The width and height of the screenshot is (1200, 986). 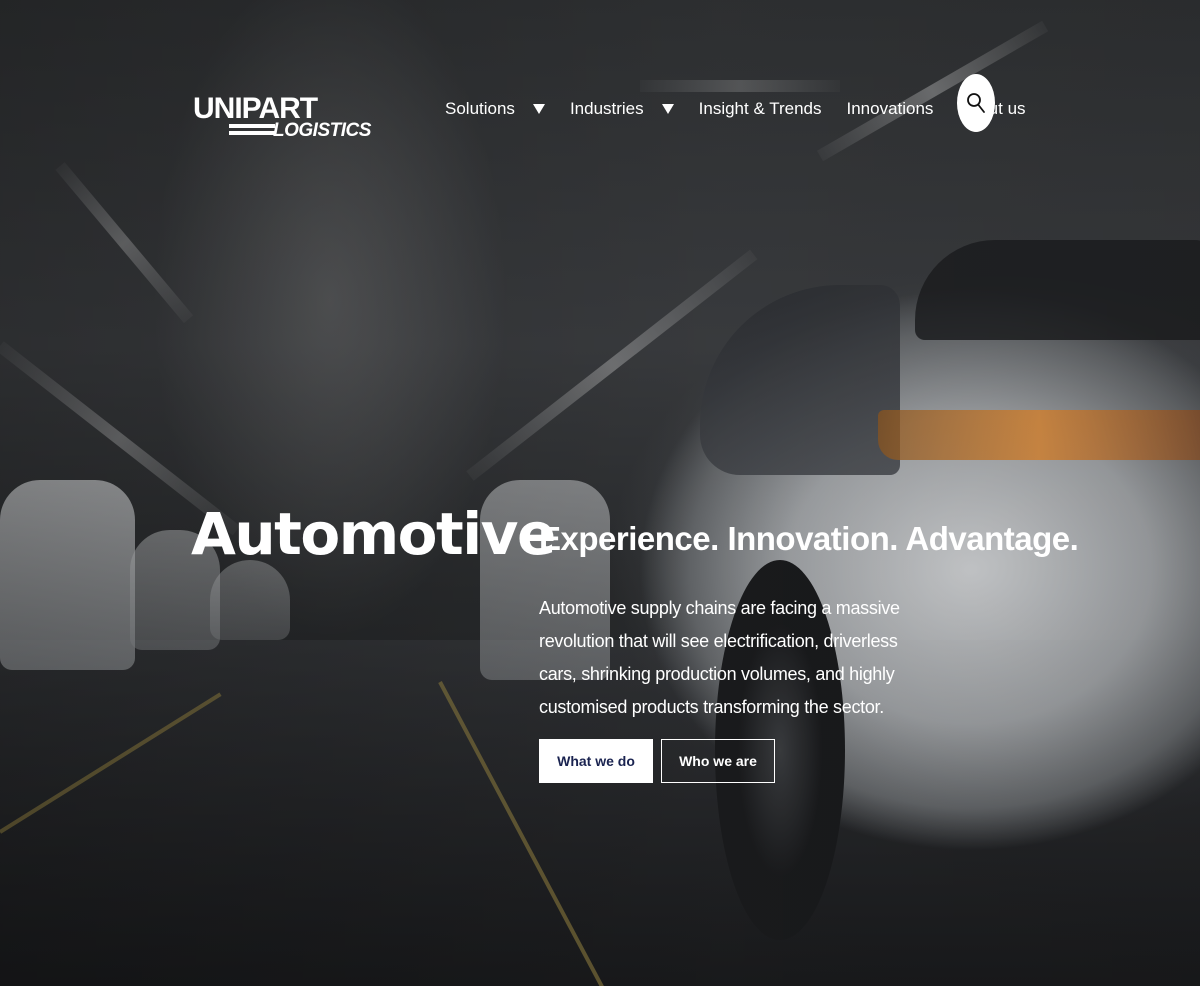 What do you see at coordinates (596, 761) in the screenshot?
I see `what-we-do-button: What we do` at bounding box center [596, 761].